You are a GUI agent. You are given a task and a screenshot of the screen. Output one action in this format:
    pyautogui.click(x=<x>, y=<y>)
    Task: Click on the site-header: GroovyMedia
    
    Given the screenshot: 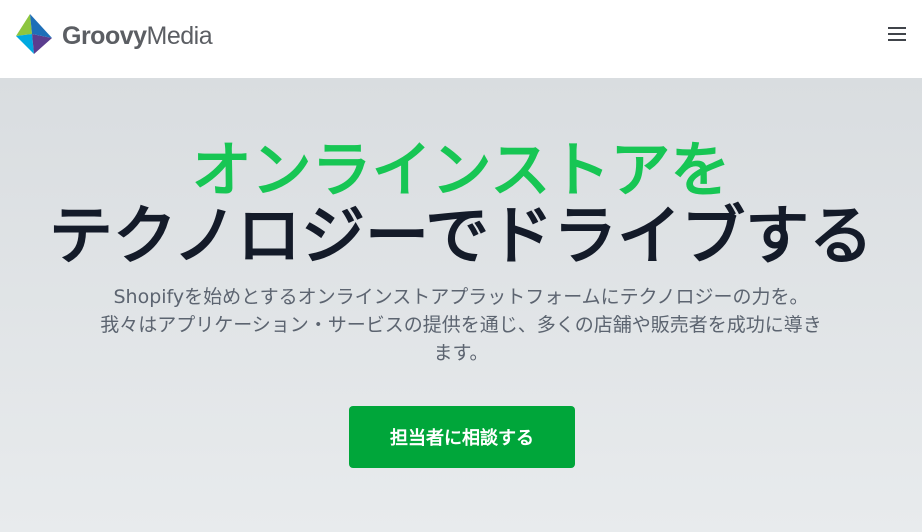 What is the action you would take?
    pyautogui.click(x=461, y=39)
    